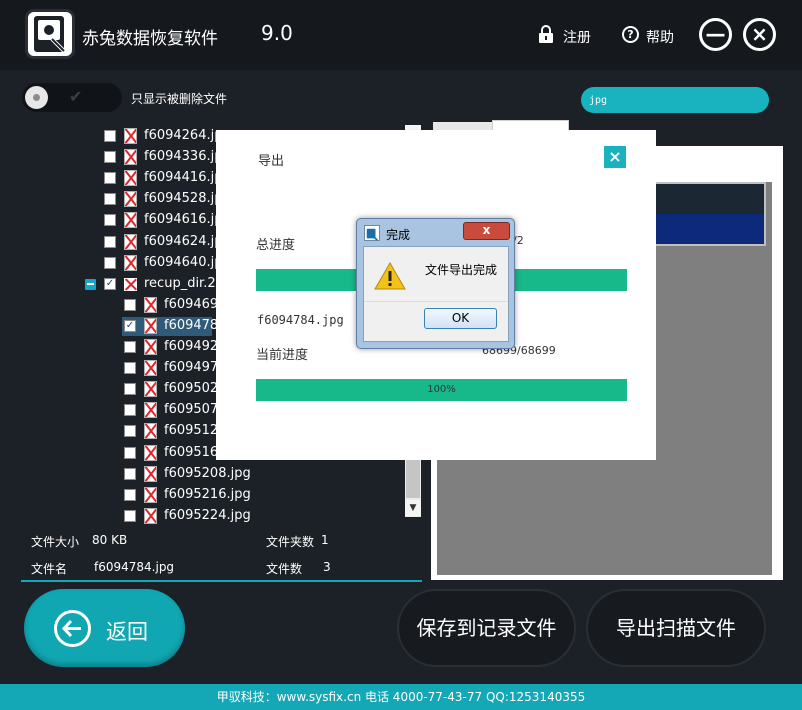 The height and width of the screenshot is (710, 802). What do you see at coordinates (191, 367) in the screenshot?
I see `tree-item-label: f609497` at bounding box center [191, 367].